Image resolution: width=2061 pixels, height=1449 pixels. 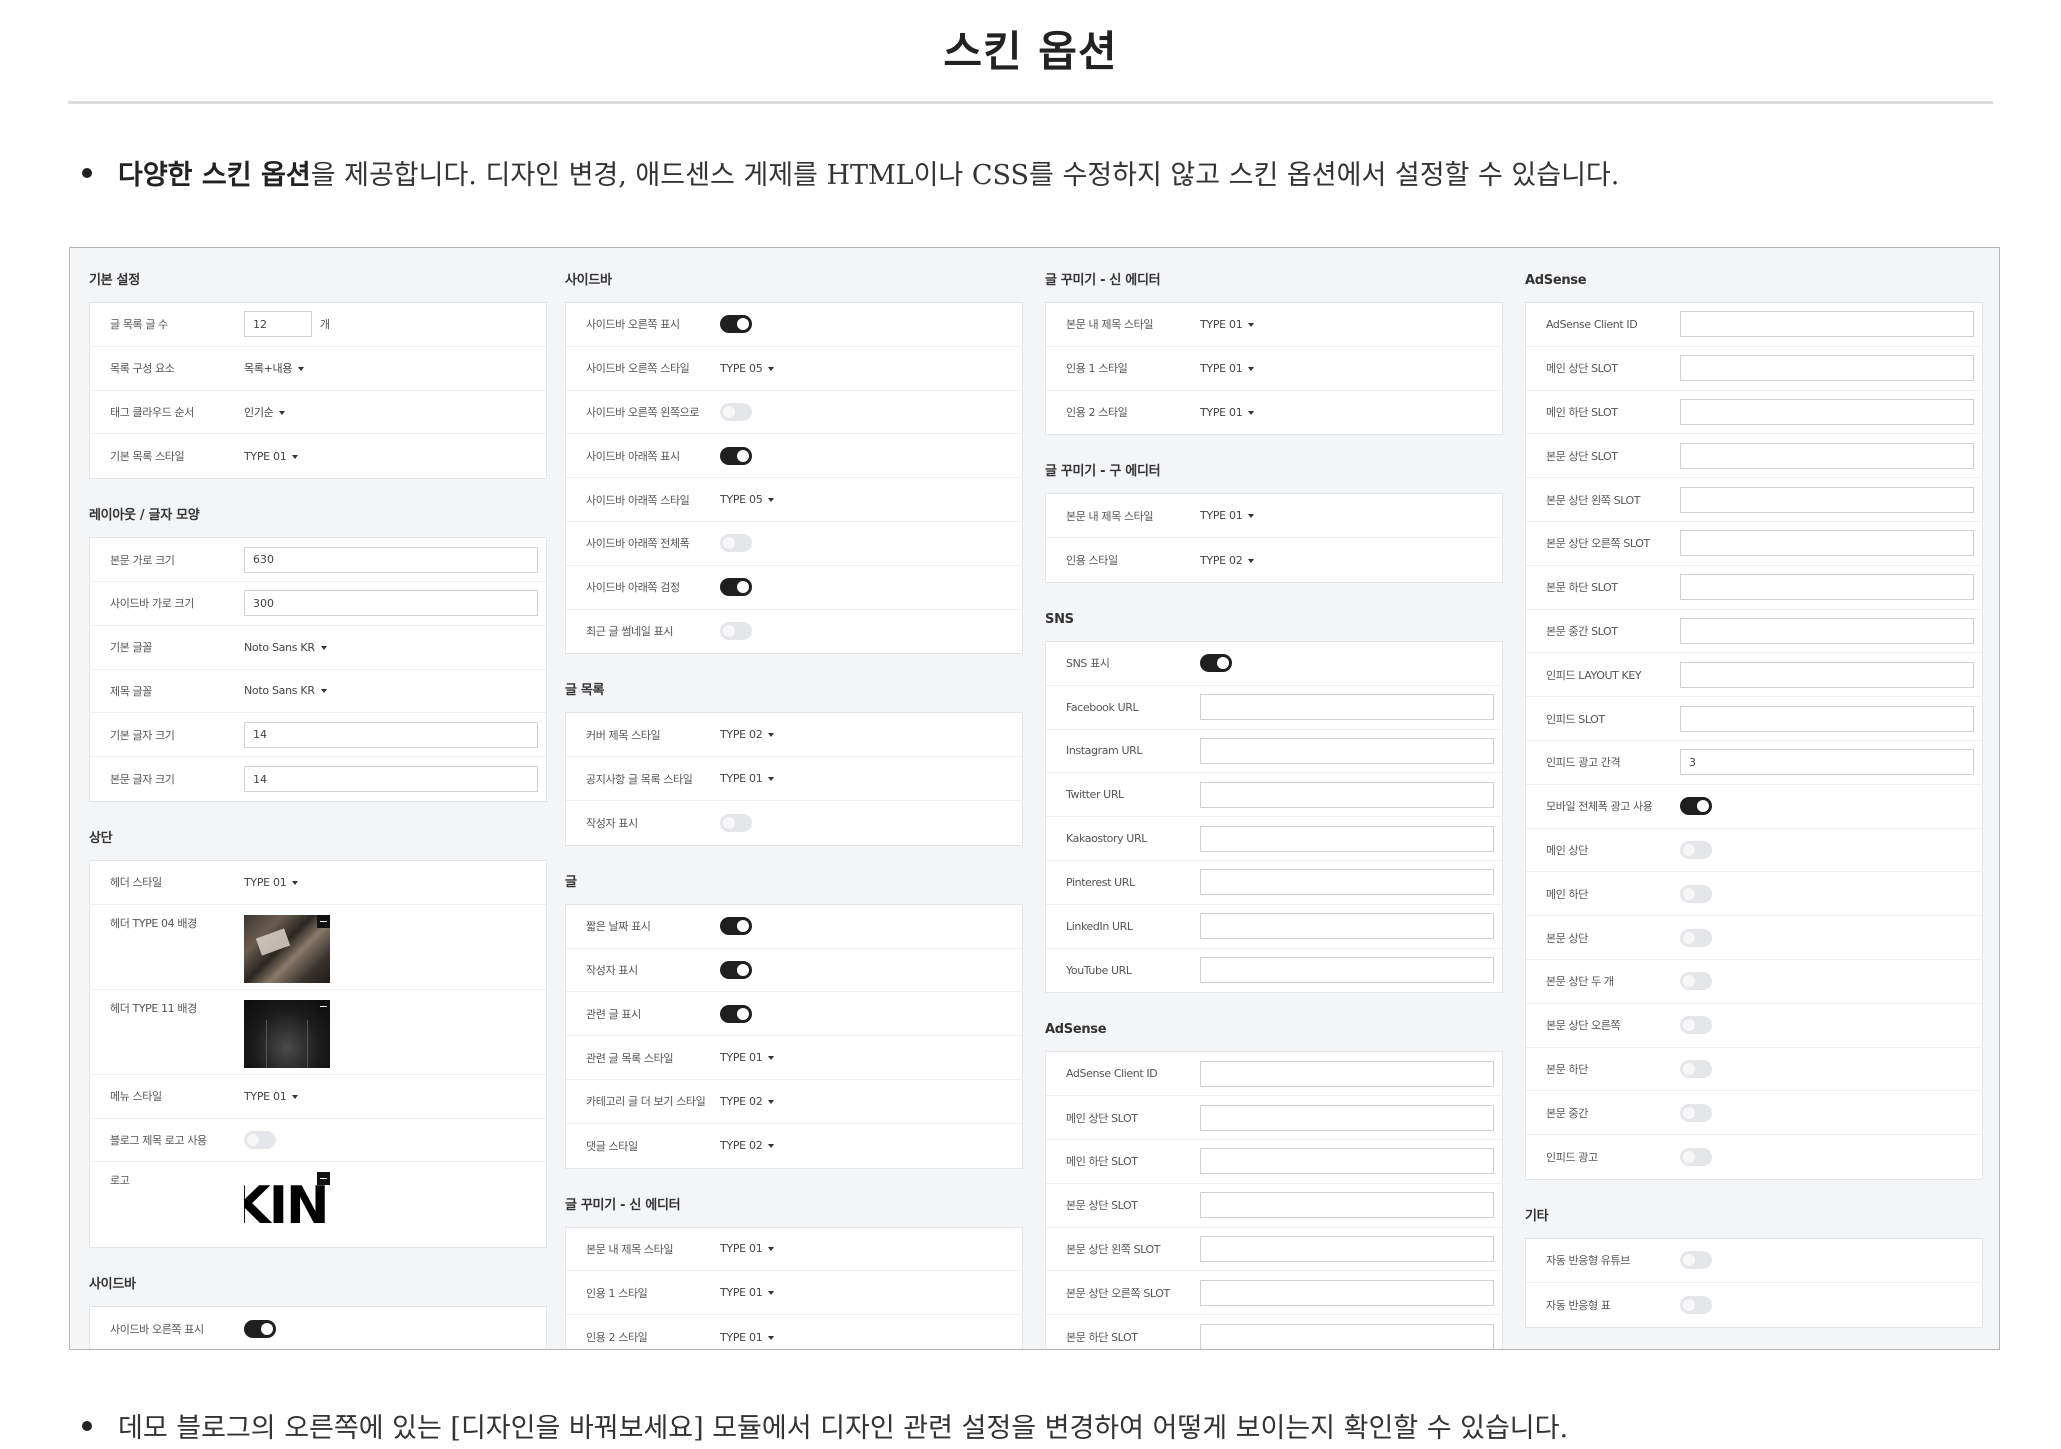 I want to click on setting-dropdown: 인기순, so click(x=265, y=412).